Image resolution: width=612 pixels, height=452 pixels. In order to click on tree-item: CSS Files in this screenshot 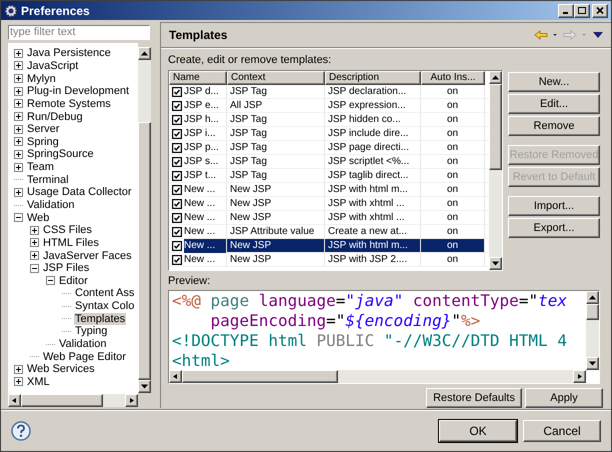, I will do `click(67, 230)`.